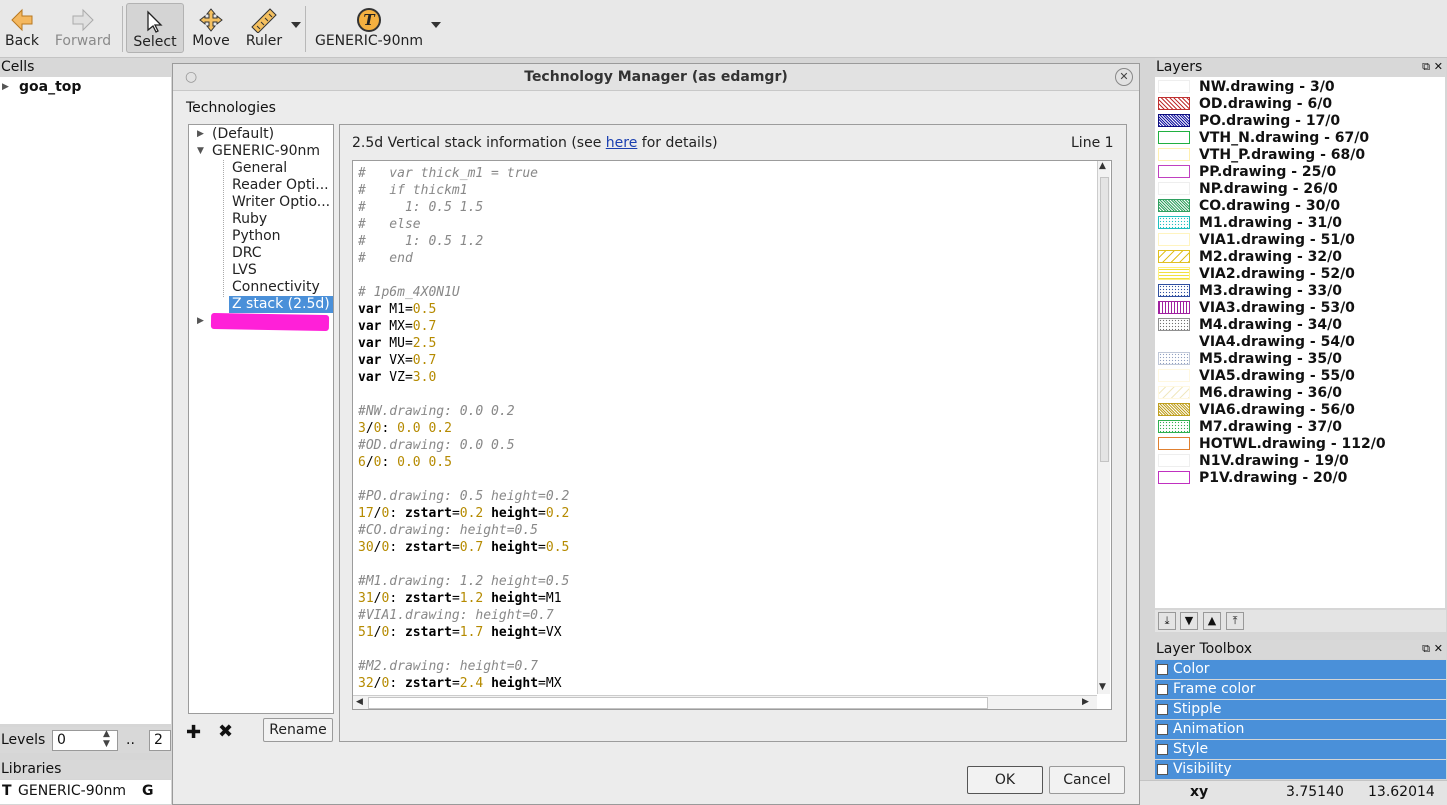 The height and width of the screenshot is (805, 1447). Describe the element at coordinates (1300, 257) in the screenshot. I see `layer-row: M2.drawing - 32/0` at that location.